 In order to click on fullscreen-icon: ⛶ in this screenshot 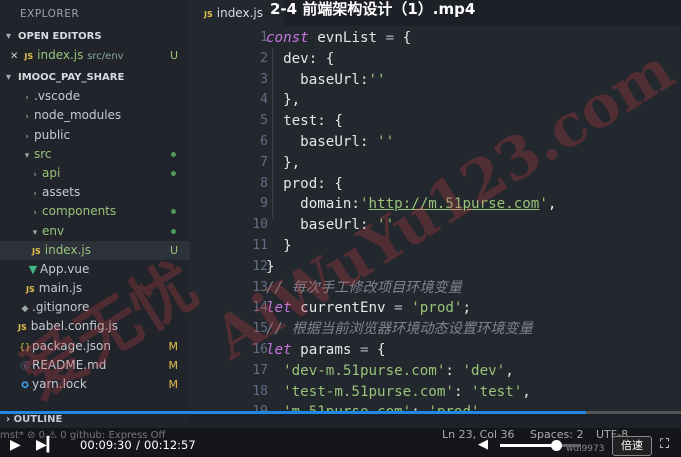, I will do `click(664, 445)`.